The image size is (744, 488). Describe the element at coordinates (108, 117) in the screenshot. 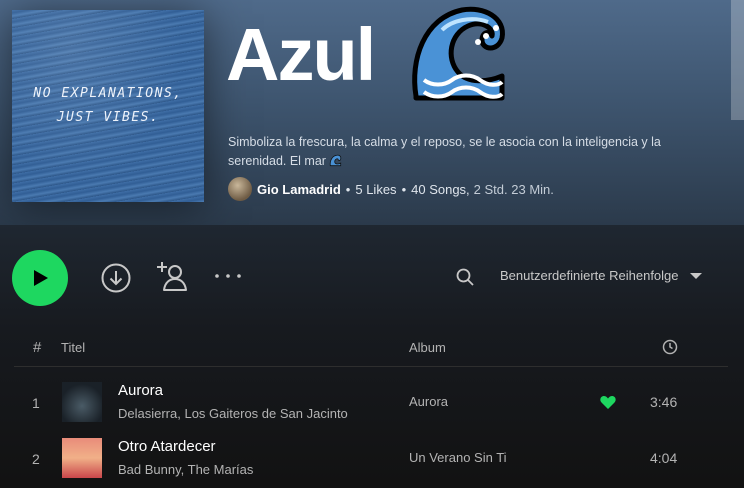

I see `cover-text-line2: JUST VIBES.` at that location.